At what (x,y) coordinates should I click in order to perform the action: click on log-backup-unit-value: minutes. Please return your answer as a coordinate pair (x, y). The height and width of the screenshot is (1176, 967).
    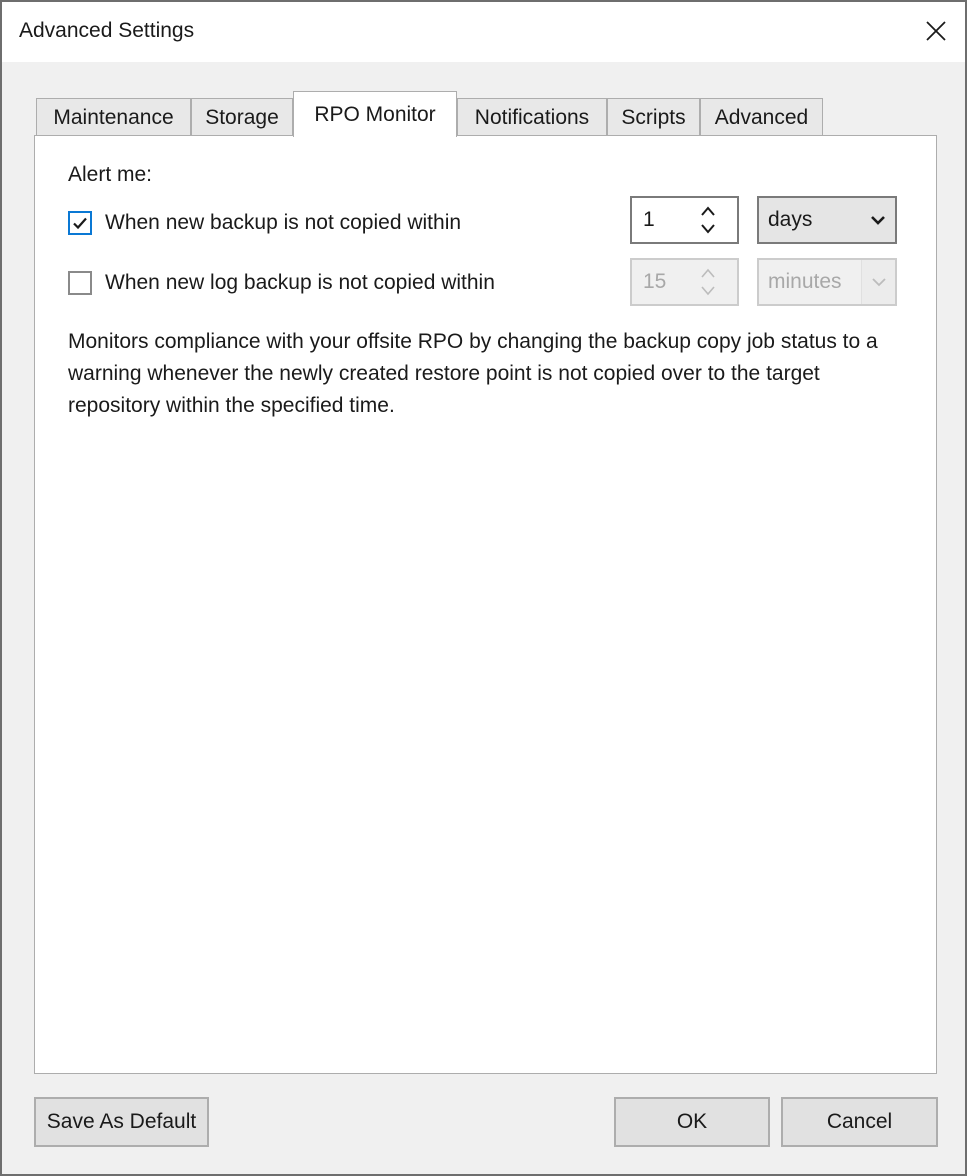
    Looking at the image, I should click on (805, 281).